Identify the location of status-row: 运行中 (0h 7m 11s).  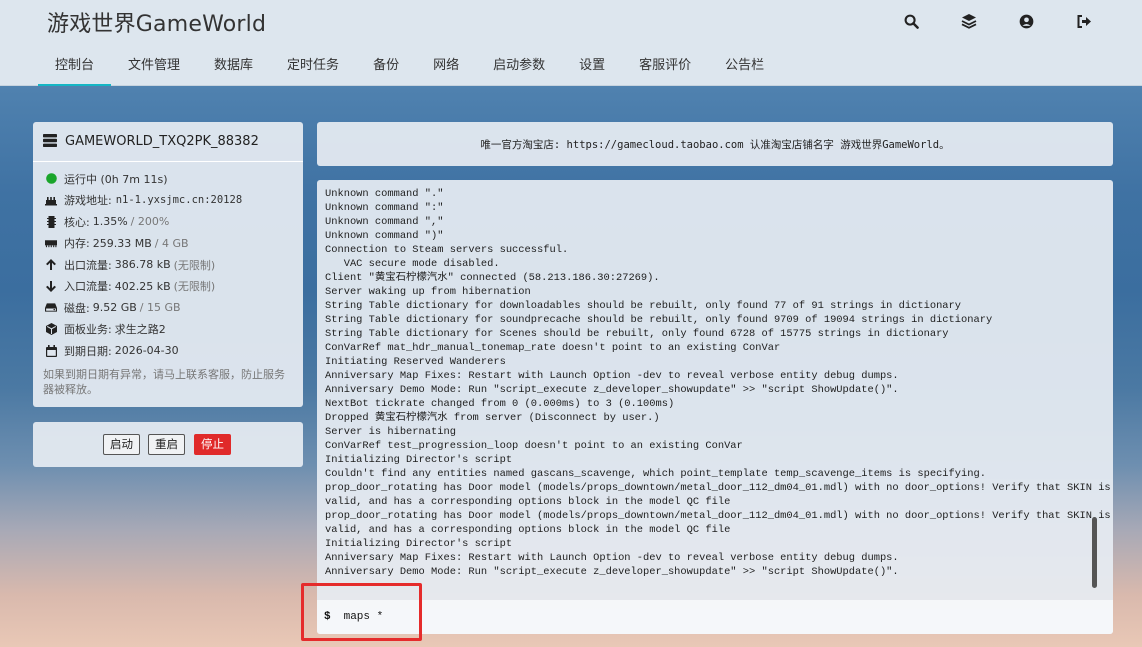
(168, 179).